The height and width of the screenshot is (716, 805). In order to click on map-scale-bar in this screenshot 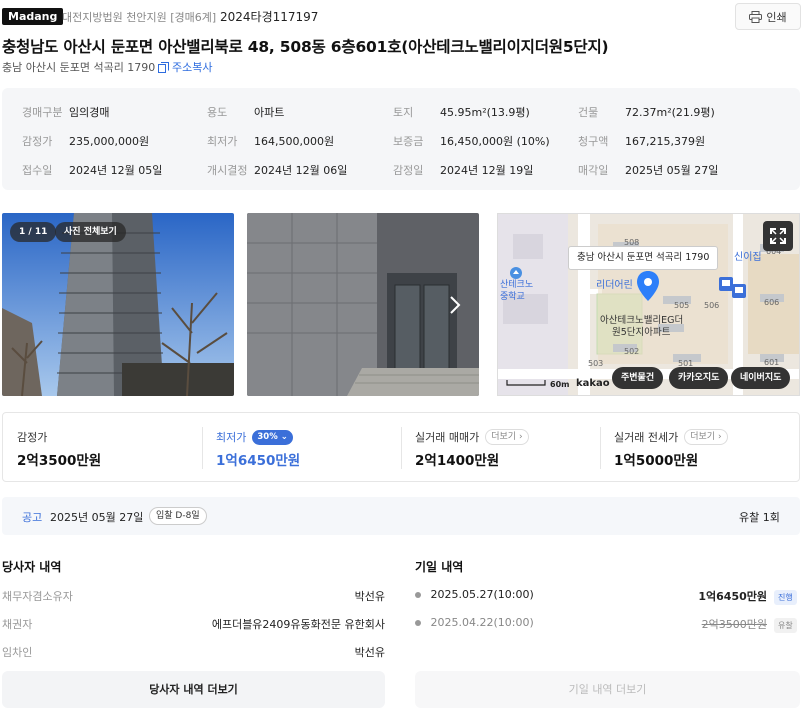, I will do `click(526, 383)`.